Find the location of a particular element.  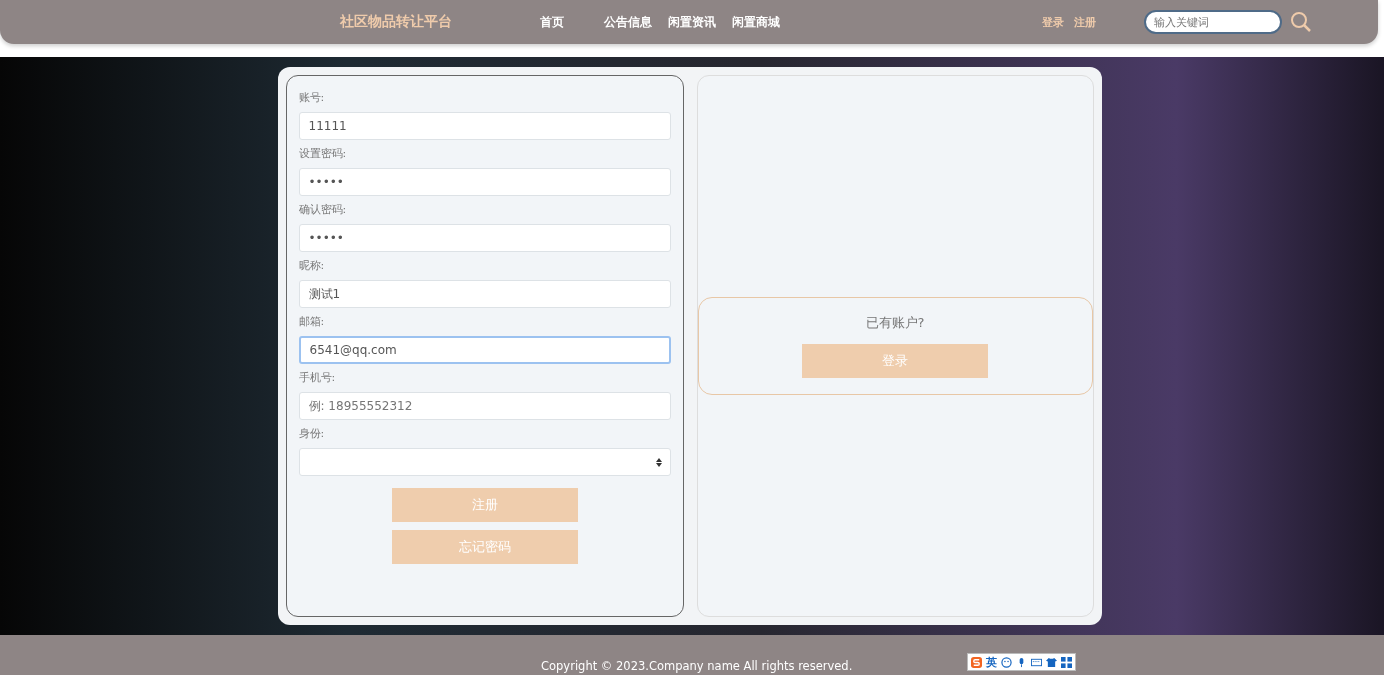

auth-link: 登录 is located at coordinates (1053, 22).